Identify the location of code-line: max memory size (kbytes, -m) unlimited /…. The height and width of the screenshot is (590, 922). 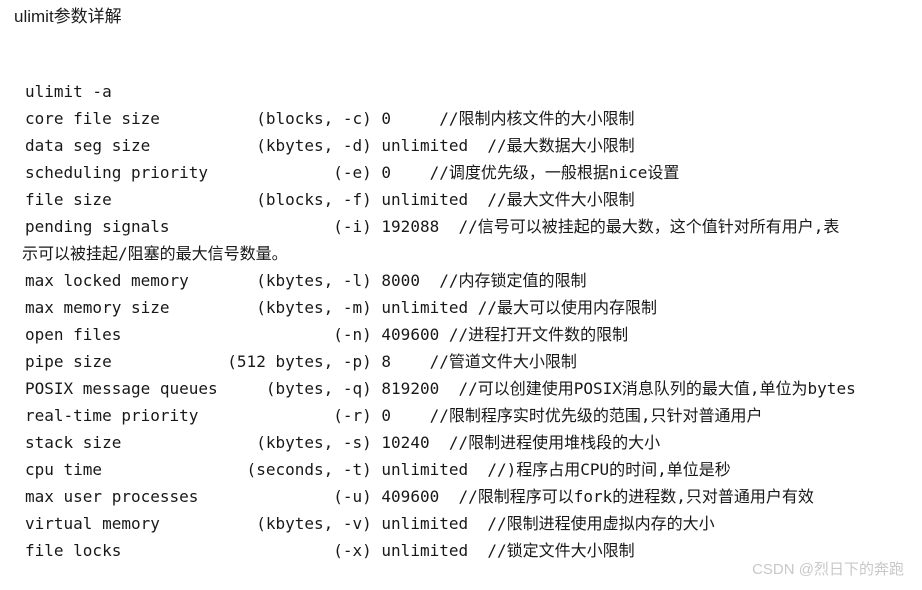
(341, 307).